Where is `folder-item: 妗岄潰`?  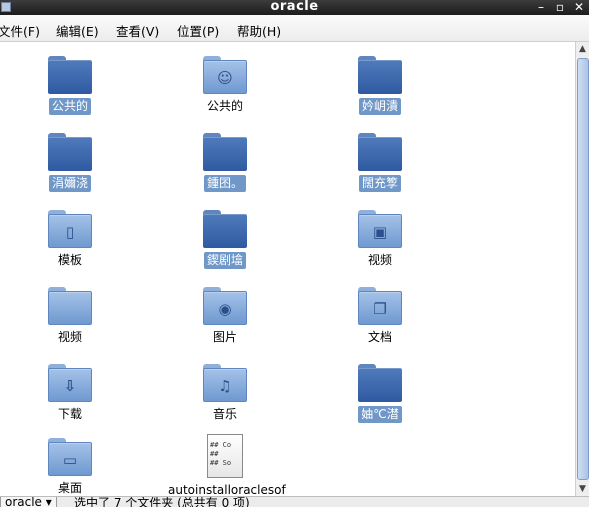
folder-item: 妗岄潰 is located at coordinates (380, 85).